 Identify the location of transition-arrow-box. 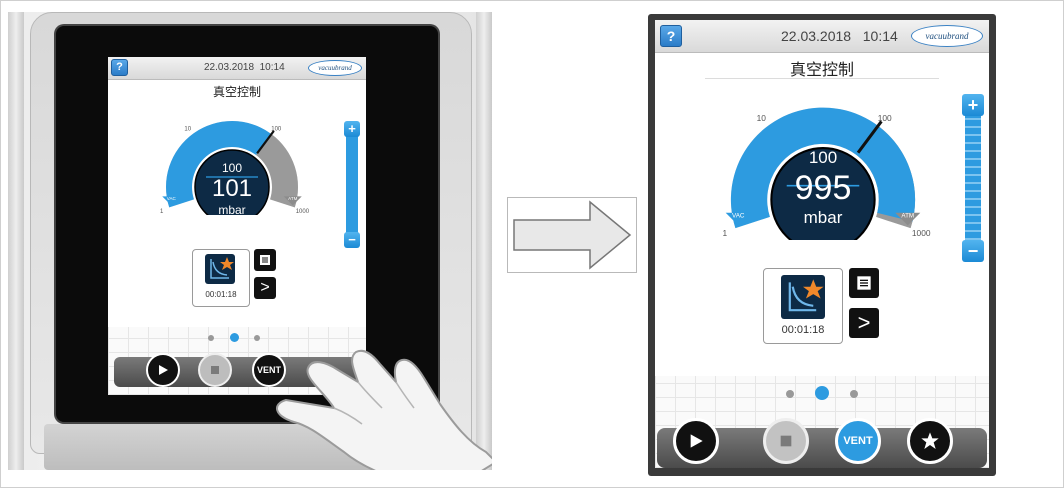
(572, 235).